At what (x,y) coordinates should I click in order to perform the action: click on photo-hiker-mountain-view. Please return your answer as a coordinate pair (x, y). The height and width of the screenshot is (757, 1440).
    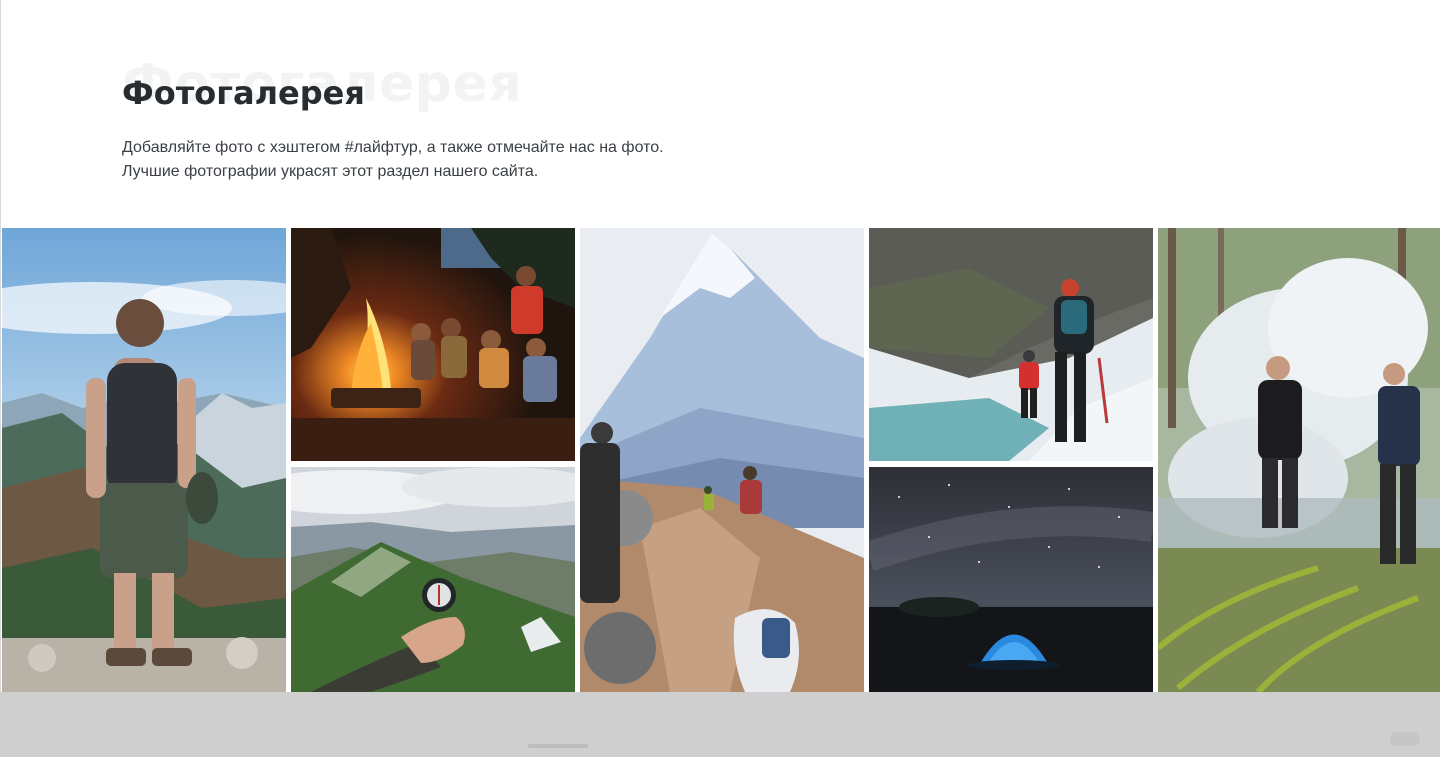
    Looking at the image, I should click on (144, 460).